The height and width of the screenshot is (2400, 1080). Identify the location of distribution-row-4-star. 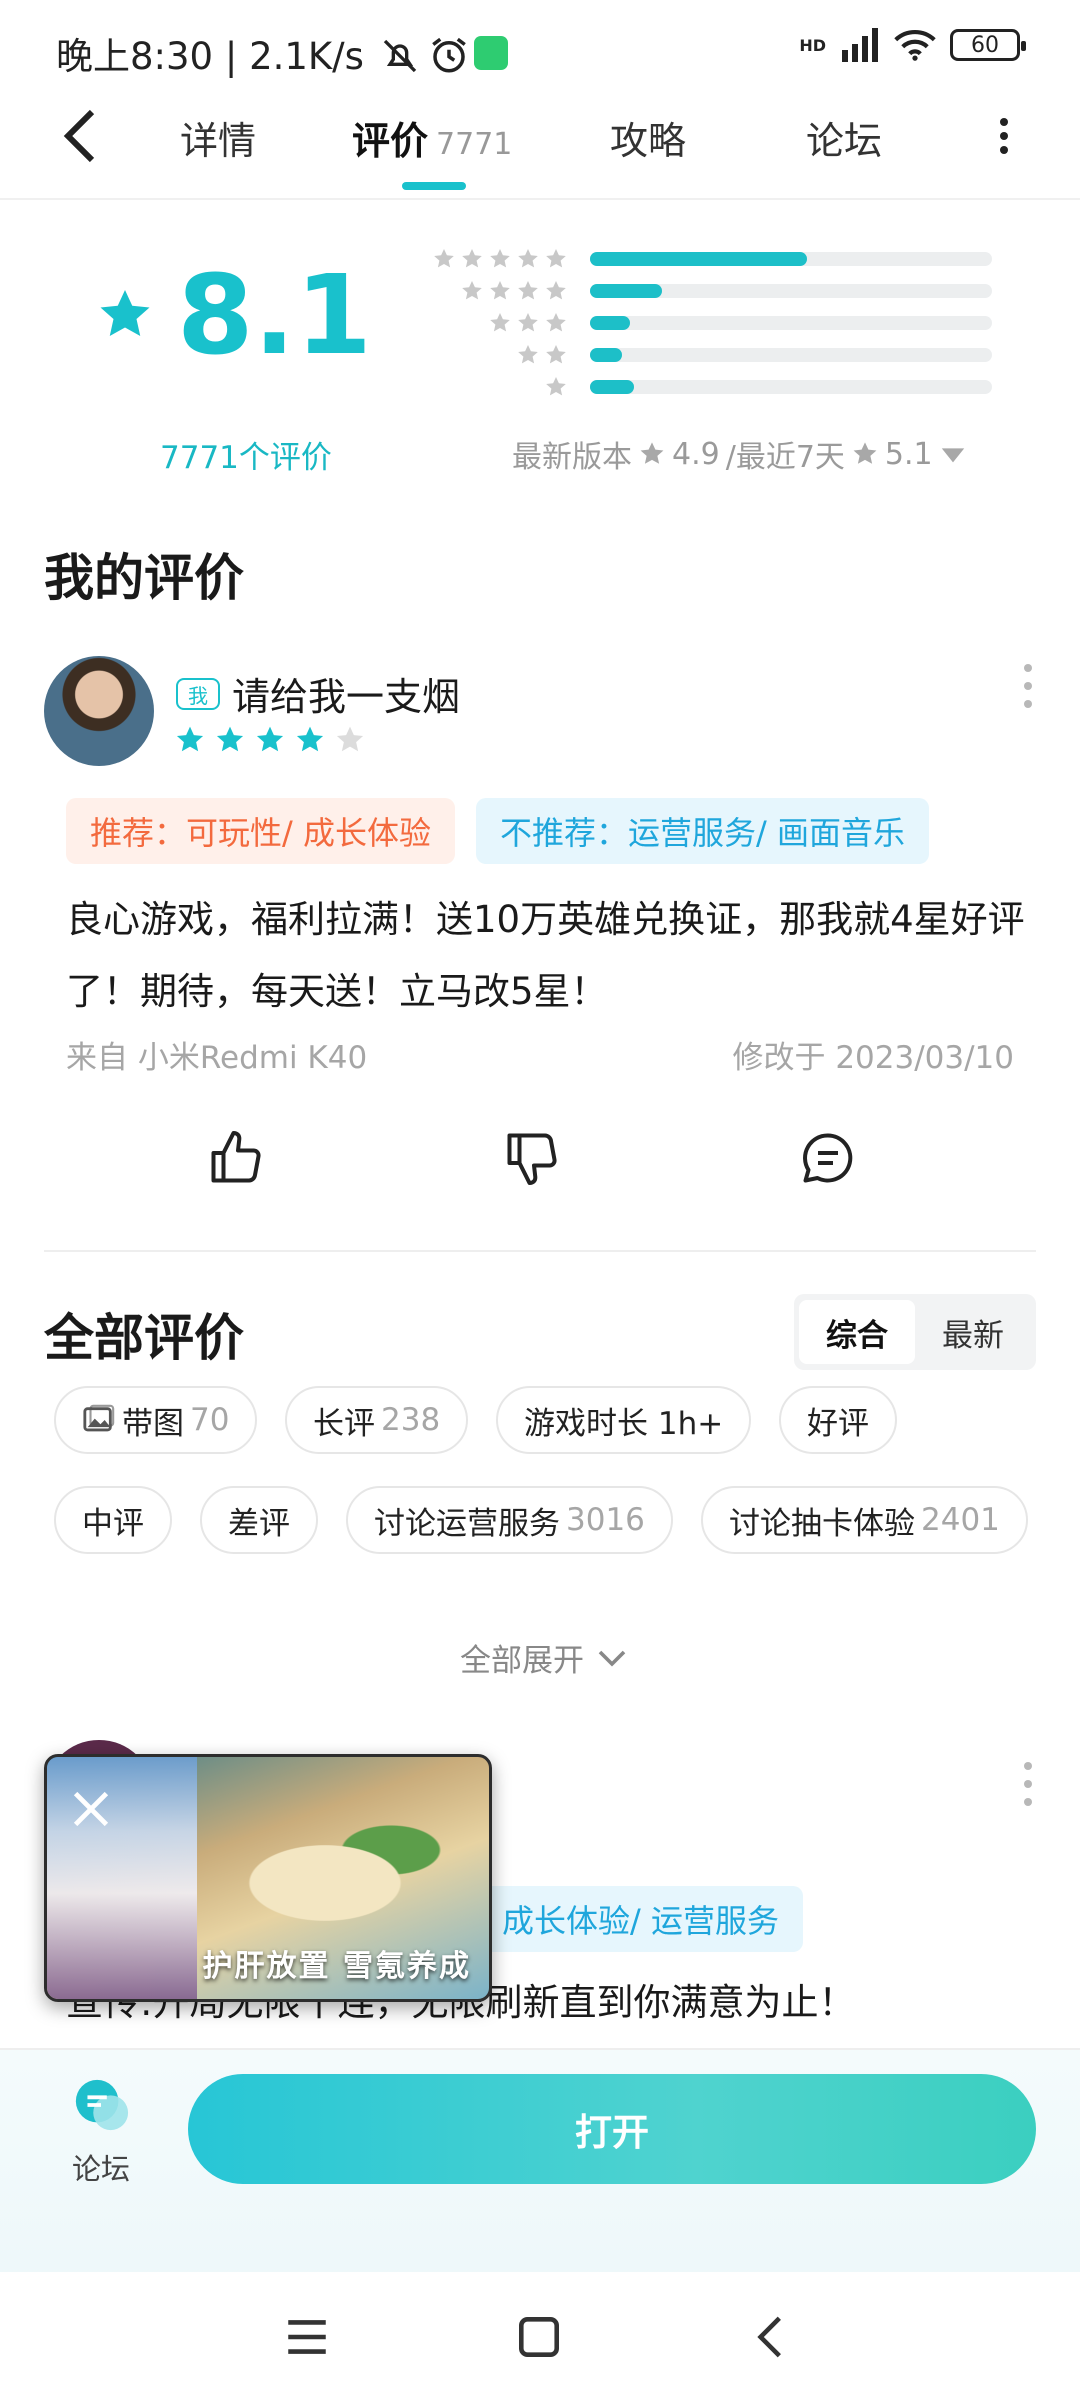
(695, 291).